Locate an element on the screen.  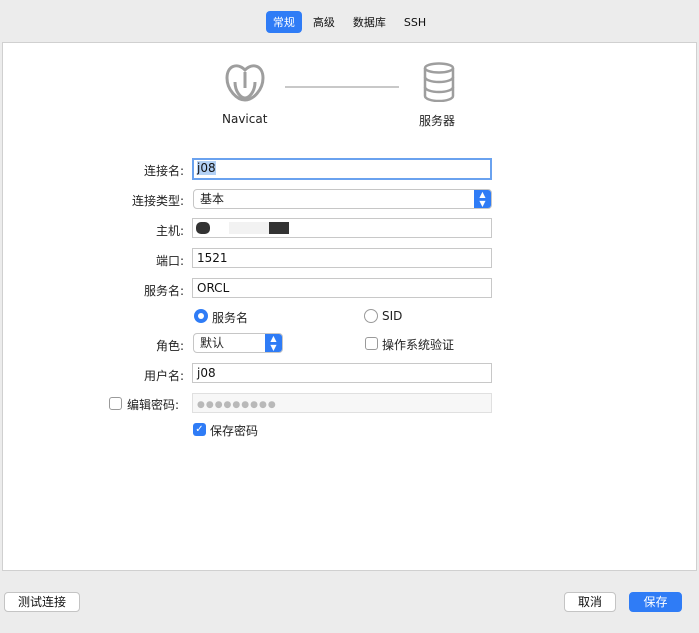
radio-sid-label: SID is located at coordinates (392, 316).